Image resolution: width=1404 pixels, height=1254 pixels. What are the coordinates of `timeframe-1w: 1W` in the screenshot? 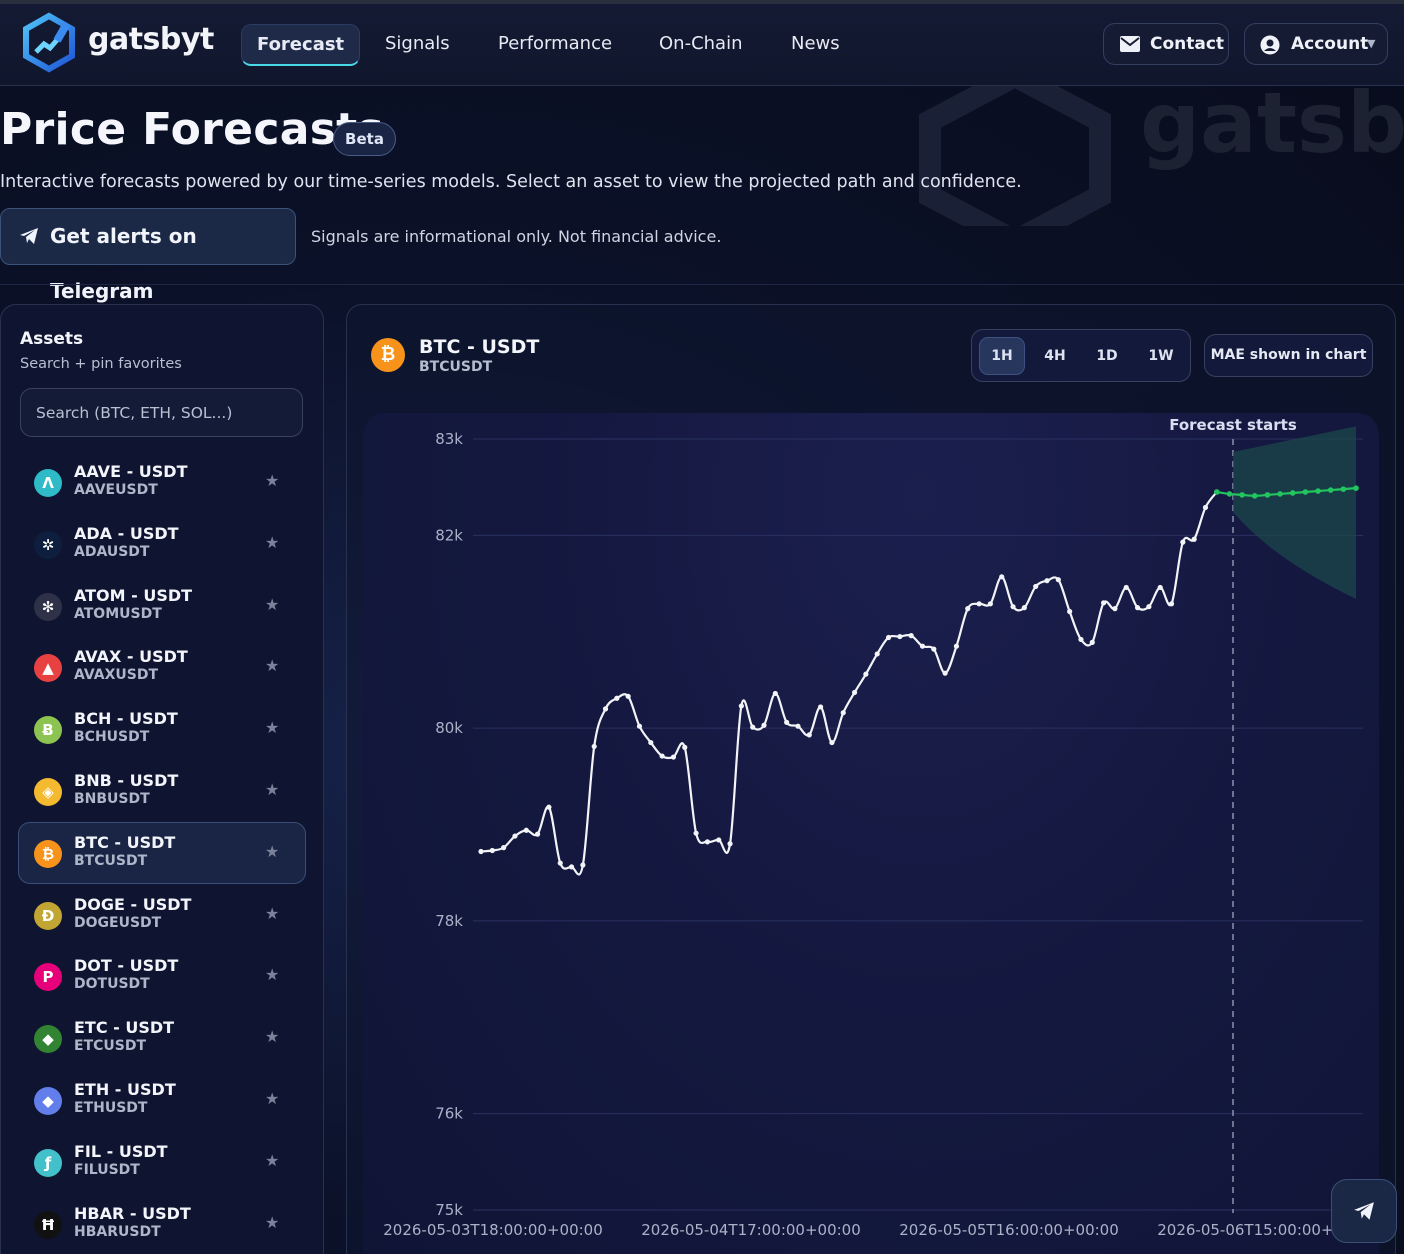 It's located at (1161, 356).